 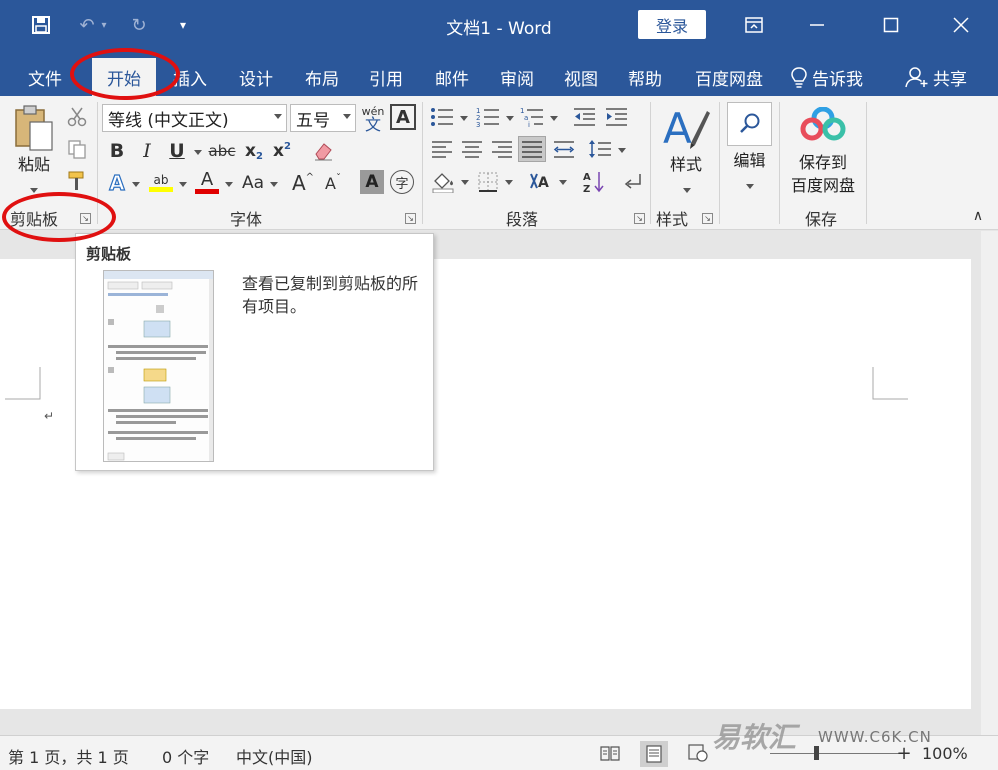 What do you see at coordinates (373, 118) in the screenshot?
I see `phonetic-guide-icon: wén 文` at bounding box center [373, 118].